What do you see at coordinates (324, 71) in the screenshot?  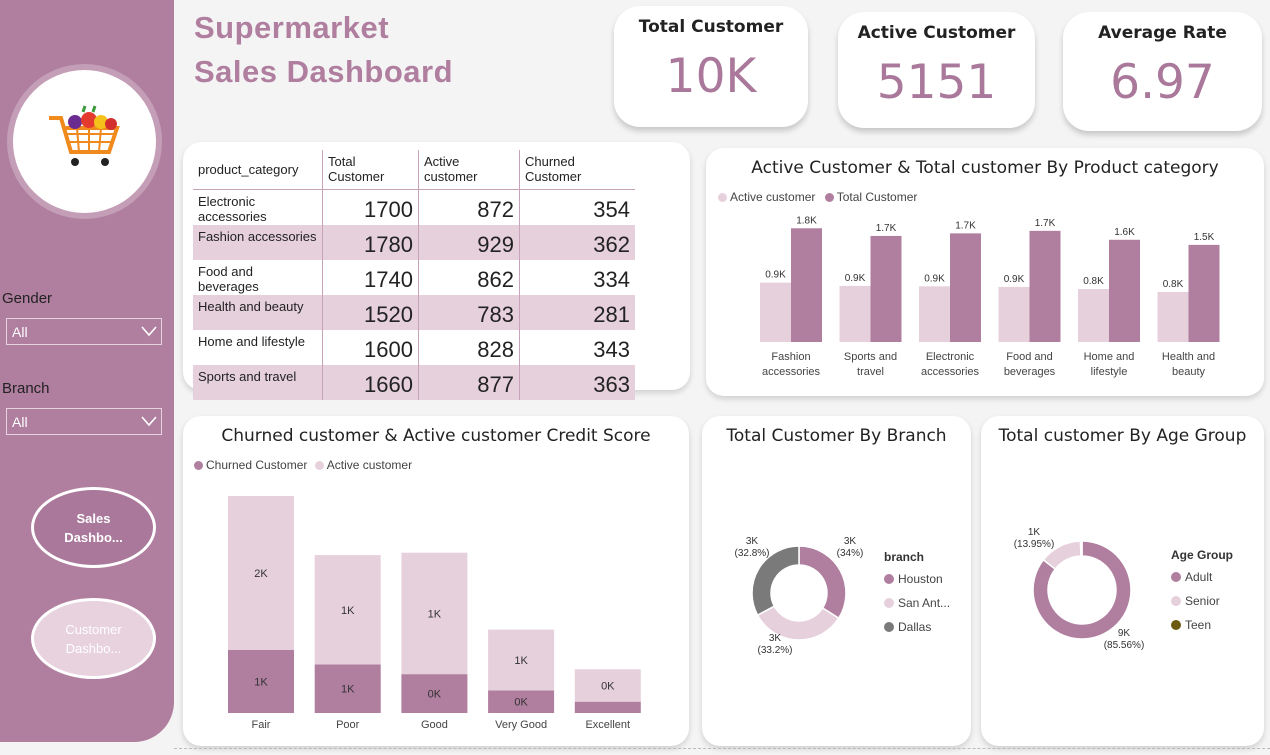 I see `title-line-2: Sales Dashboard` at bounding box center [324, 71].